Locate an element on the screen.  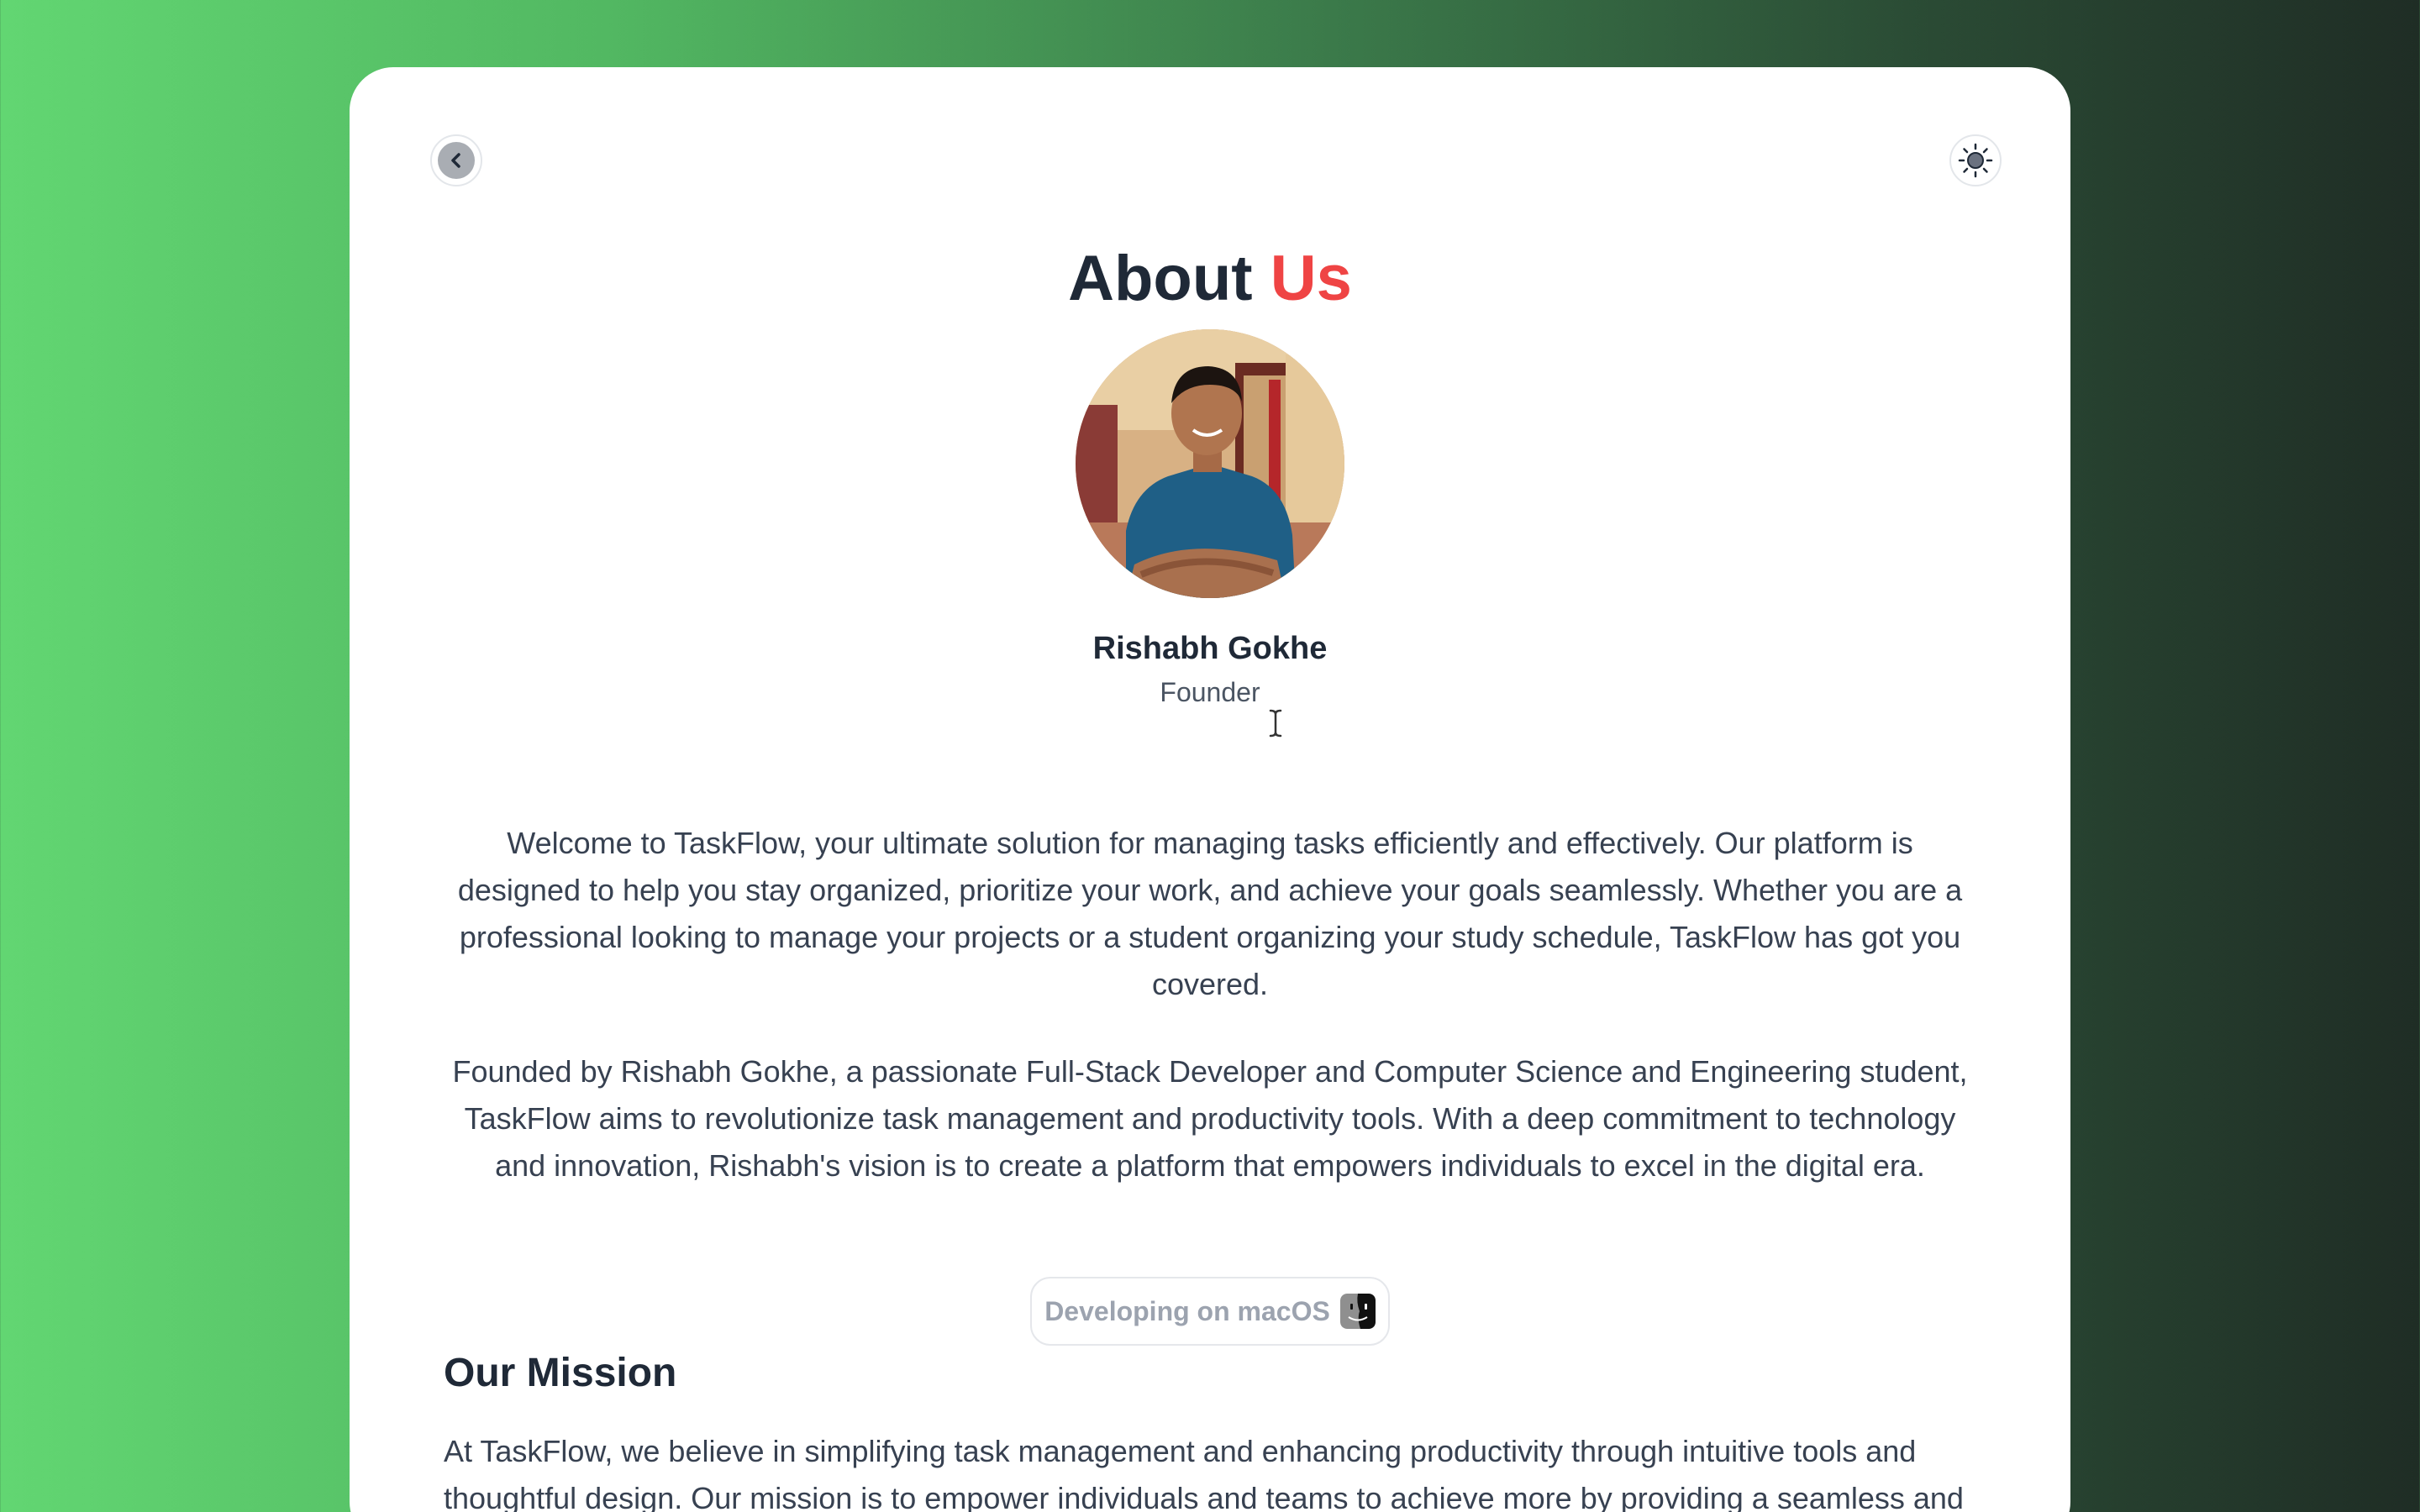
title-accent: Us is located at coordinates (1311, 278).